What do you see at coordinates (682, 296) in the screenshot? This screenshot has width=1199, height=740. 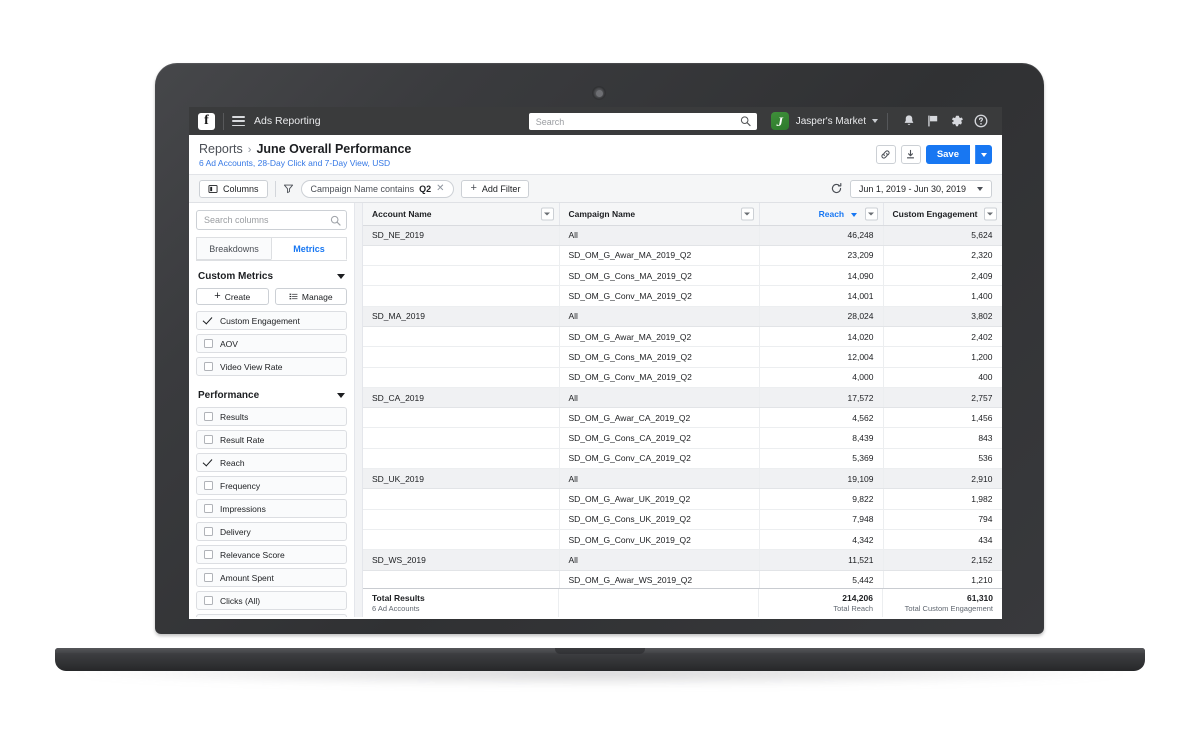 I see `table-row: SD_OM_G_Conv_MA_2019_Q2 14,001 1,400` at bounding box center [682, 296].